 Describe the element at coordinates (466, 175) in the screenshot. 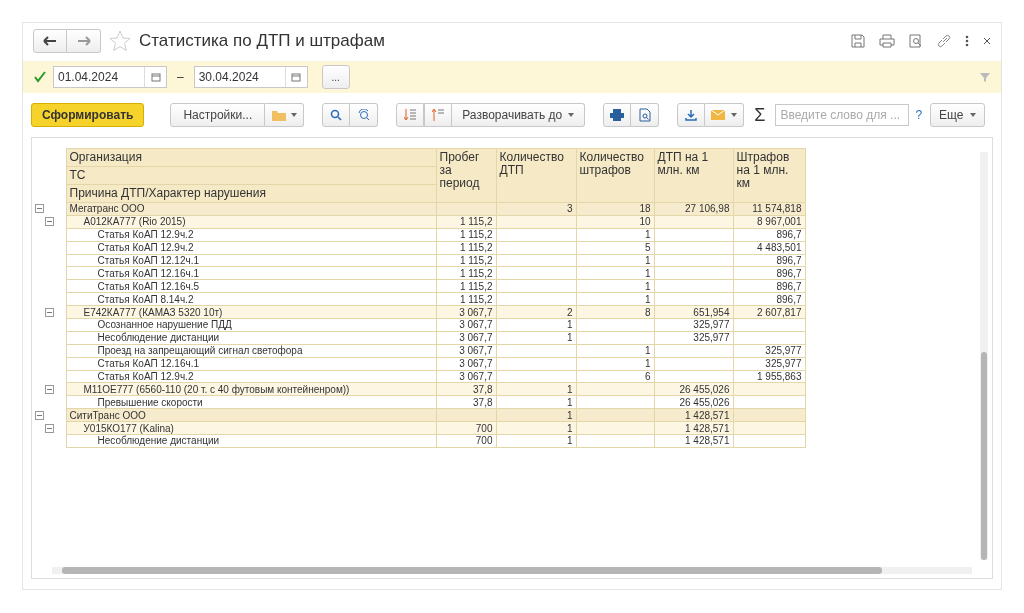

I see `column-header: Пробег за период` at that location.